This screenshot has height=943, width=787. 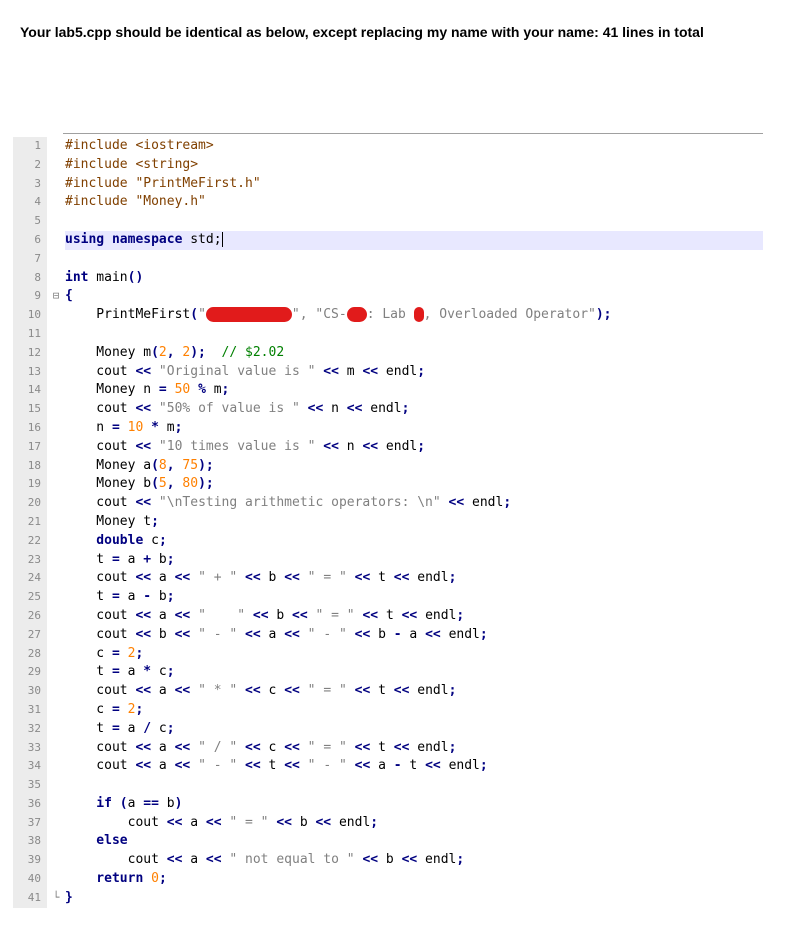 I want to click on code-token: ==, so click(x=151, y=803).